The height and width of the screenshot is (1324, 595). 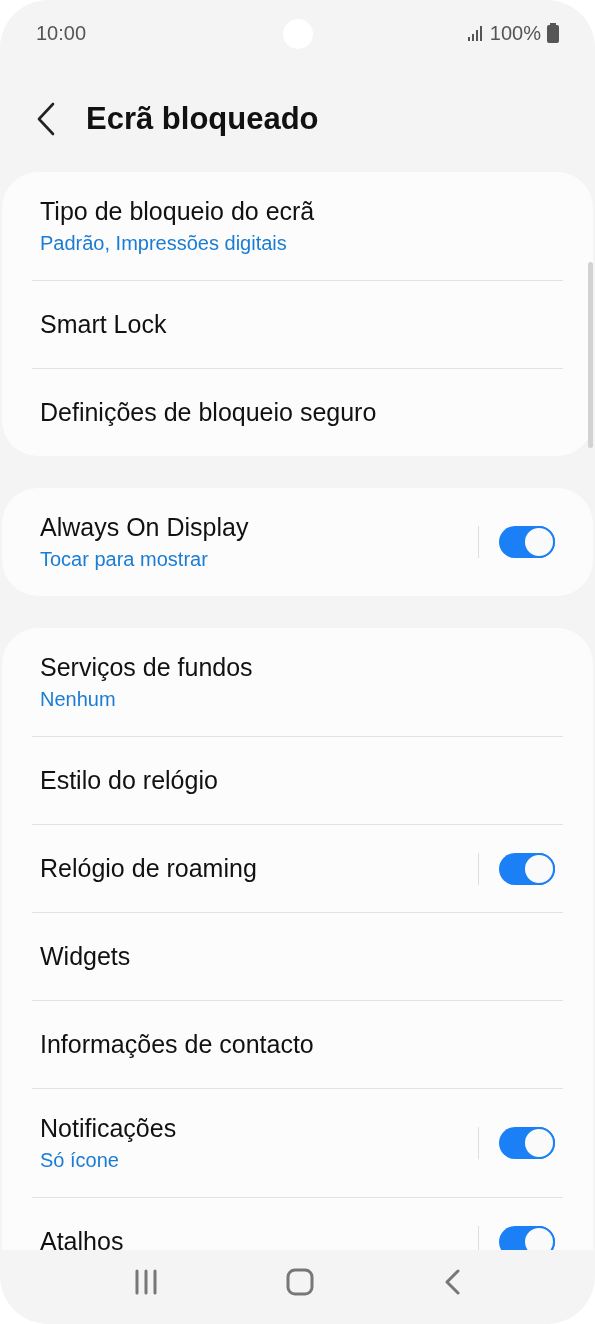 What do you see at coordinates (515, 33) in the screenshot?
I see `battery-level: 100%` at bounding box center [515, 33].